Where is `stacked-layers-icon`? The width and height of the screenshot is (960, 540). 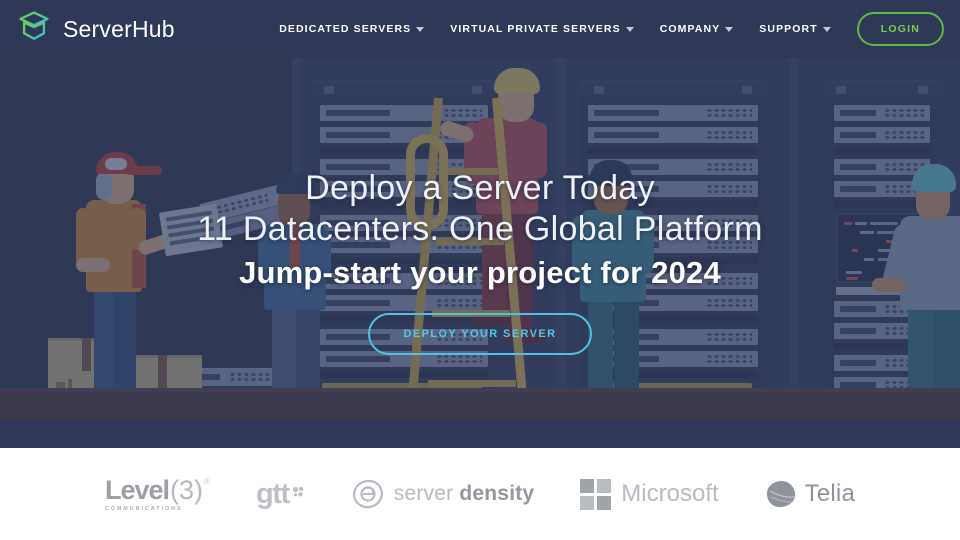
stacked-layers-icon is located at coordinates (34, 29).